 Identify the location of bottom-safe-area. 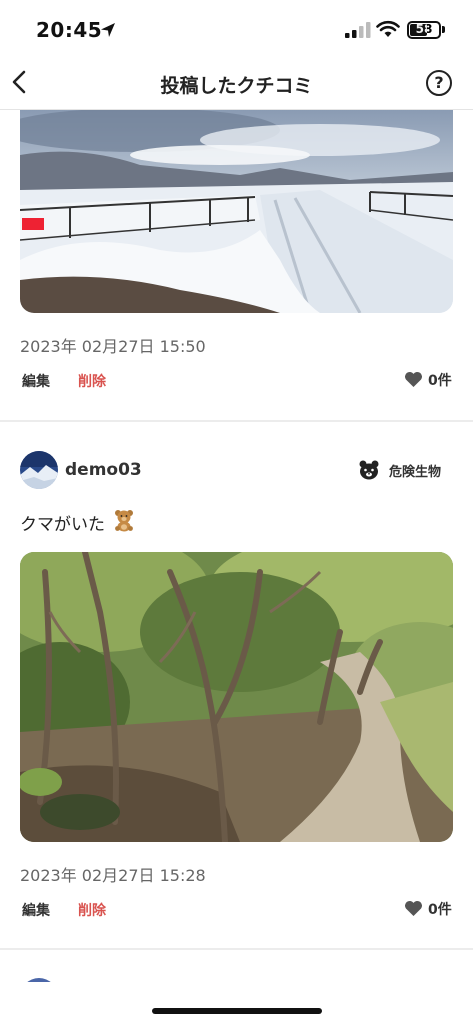
(236, 1003).